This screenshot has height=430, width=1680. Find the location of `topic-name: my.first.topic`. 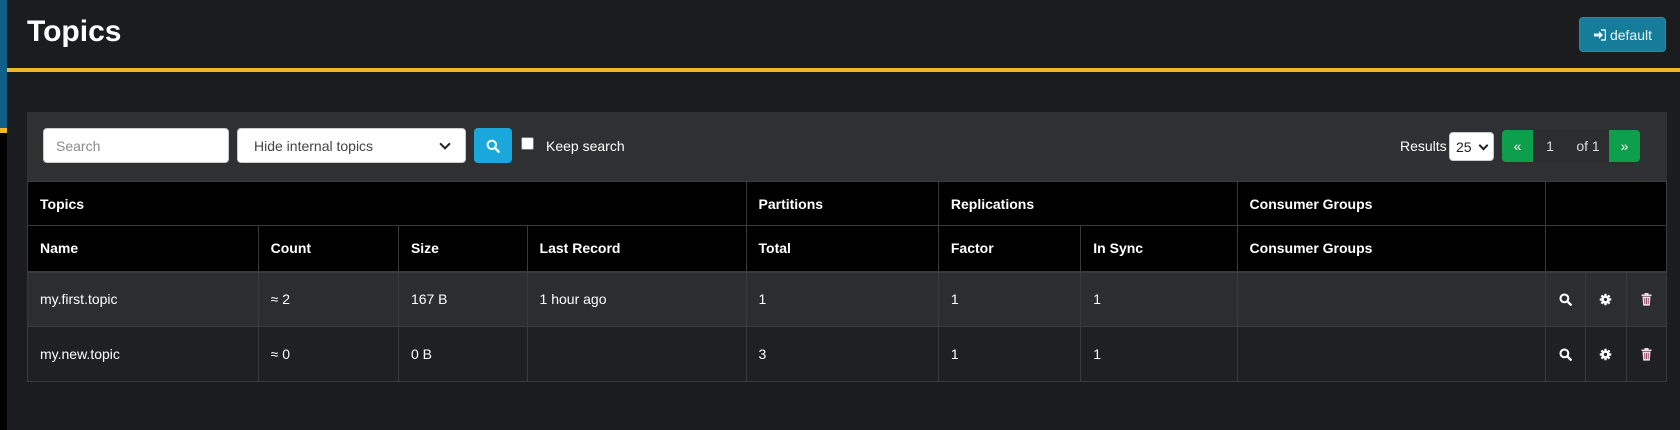

topic-name: my.first.topic is located at coordinates (143, 299).